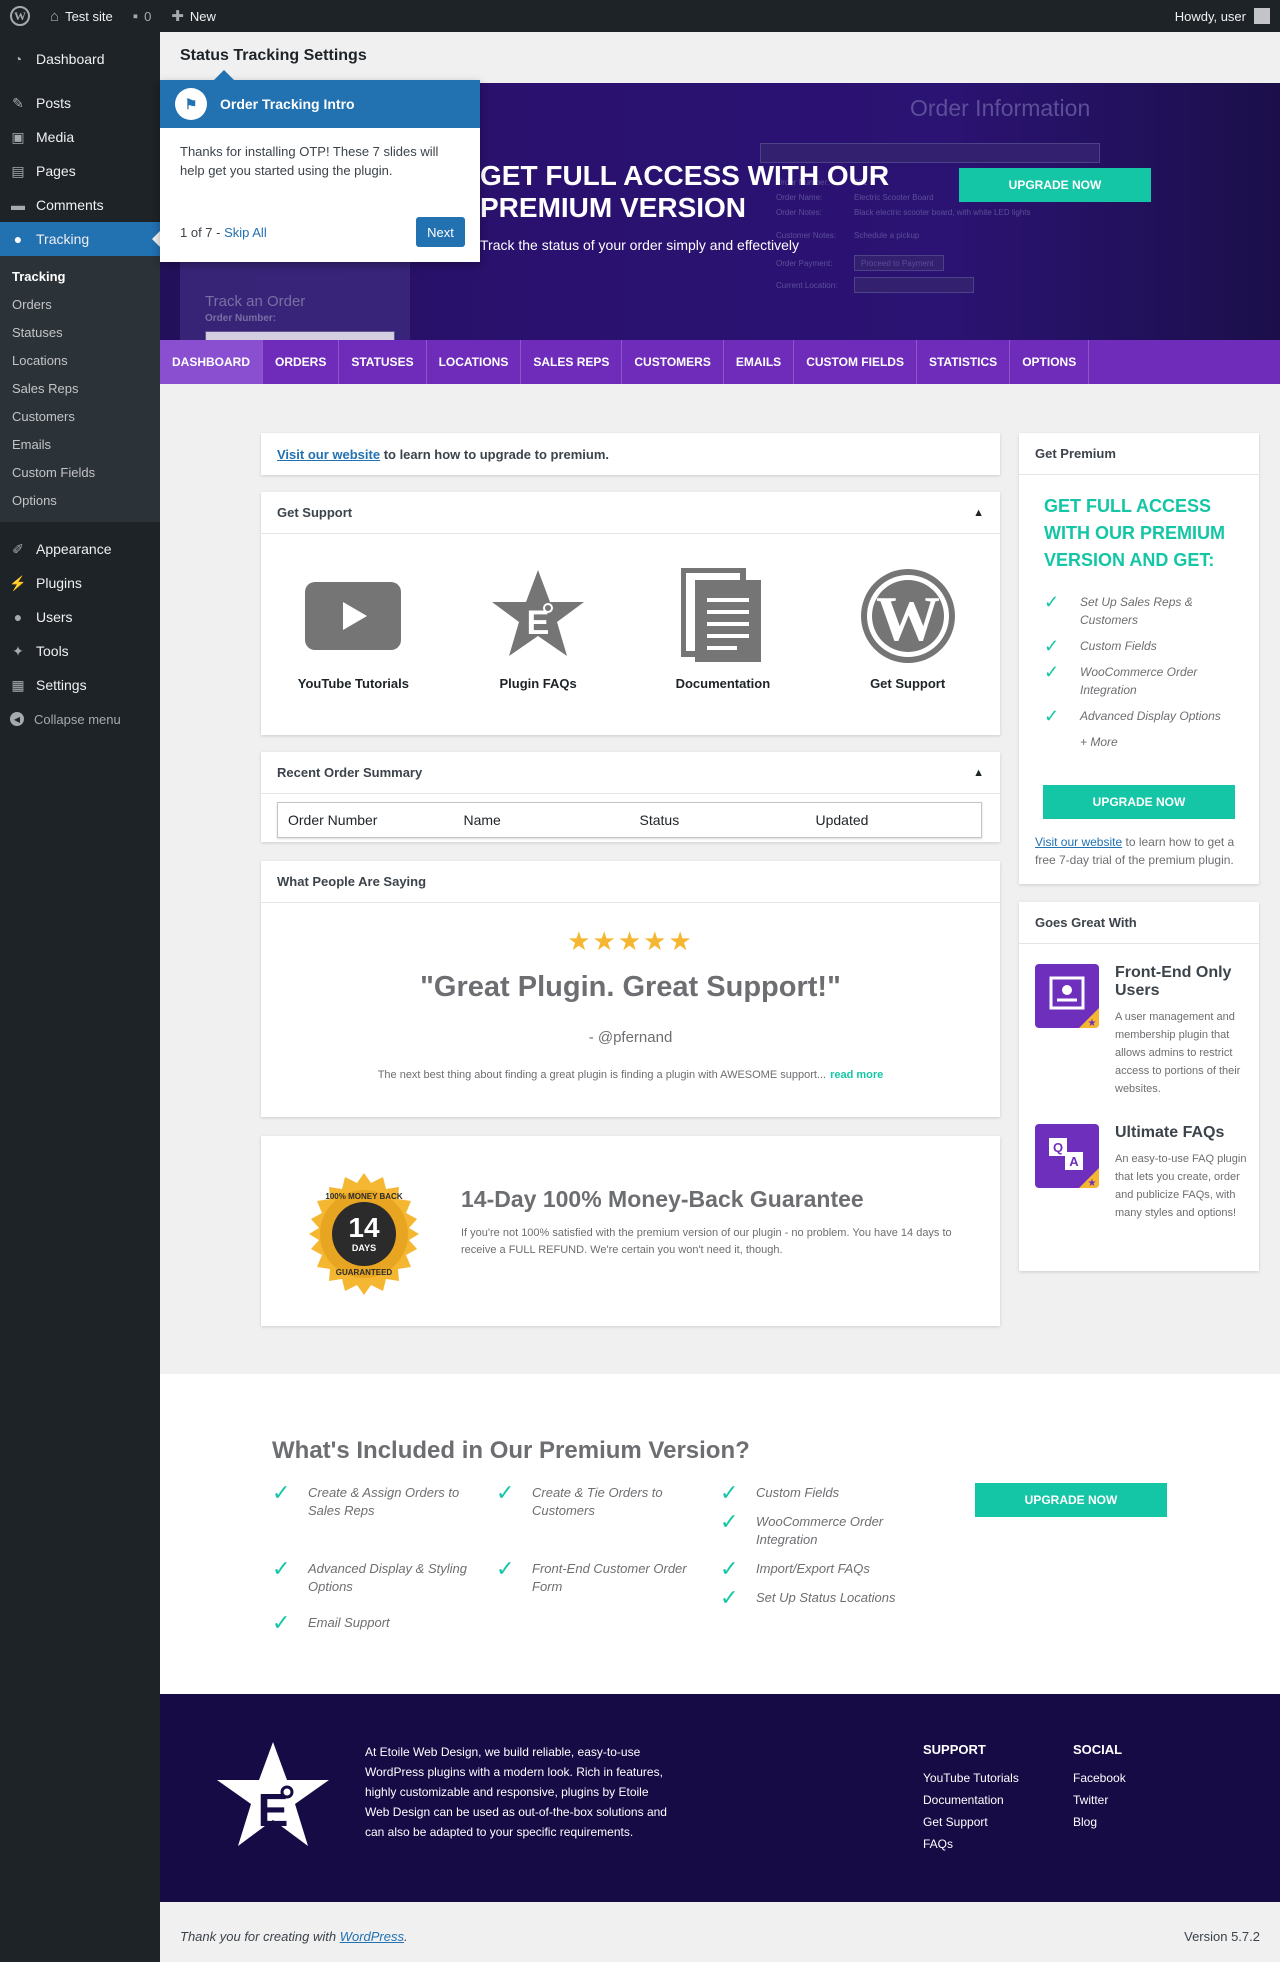 The image size is (1280, 1962). I want to click on submenu-locations: Locations, so click(80, 361).